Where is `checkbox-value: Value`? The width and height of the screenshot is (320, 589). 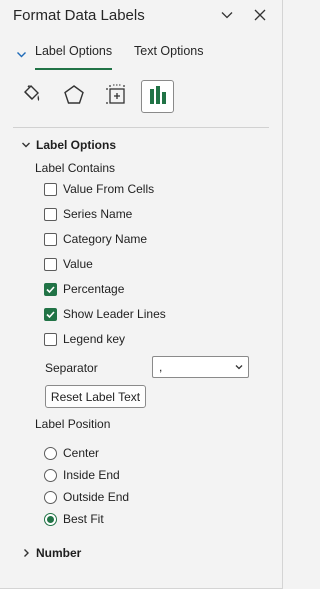 checkbox-value: Value is located at coordinates (68, 264).